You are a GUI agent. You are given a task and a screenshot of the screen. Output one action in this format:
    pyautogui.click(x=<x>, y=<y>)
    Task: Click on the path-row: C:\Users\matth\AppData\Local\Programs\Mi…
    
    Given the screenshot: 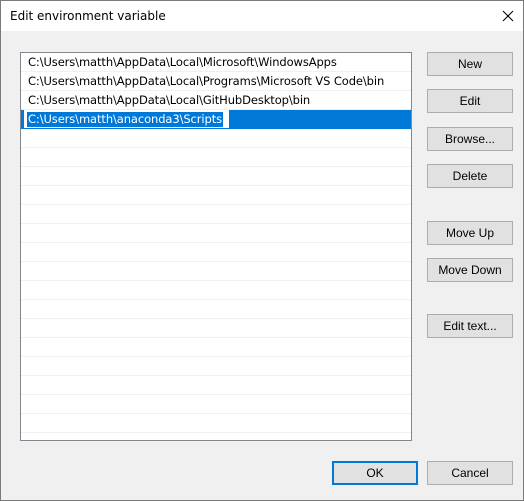 What is the action you would take?
    pyautogui.click(x=216, y=81)
    